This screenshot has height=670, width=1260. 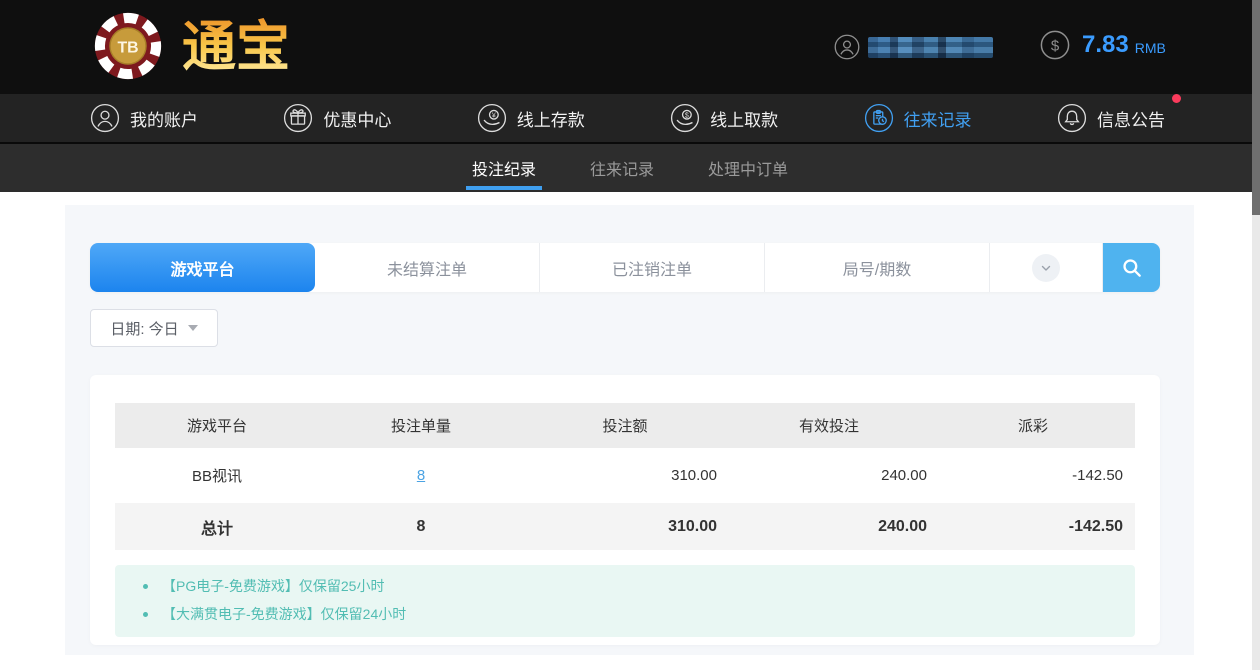 What do you see at coordinates (1072, 118) in the screenshot?
I see `bell-icon` at bounding box center [1072, 118].